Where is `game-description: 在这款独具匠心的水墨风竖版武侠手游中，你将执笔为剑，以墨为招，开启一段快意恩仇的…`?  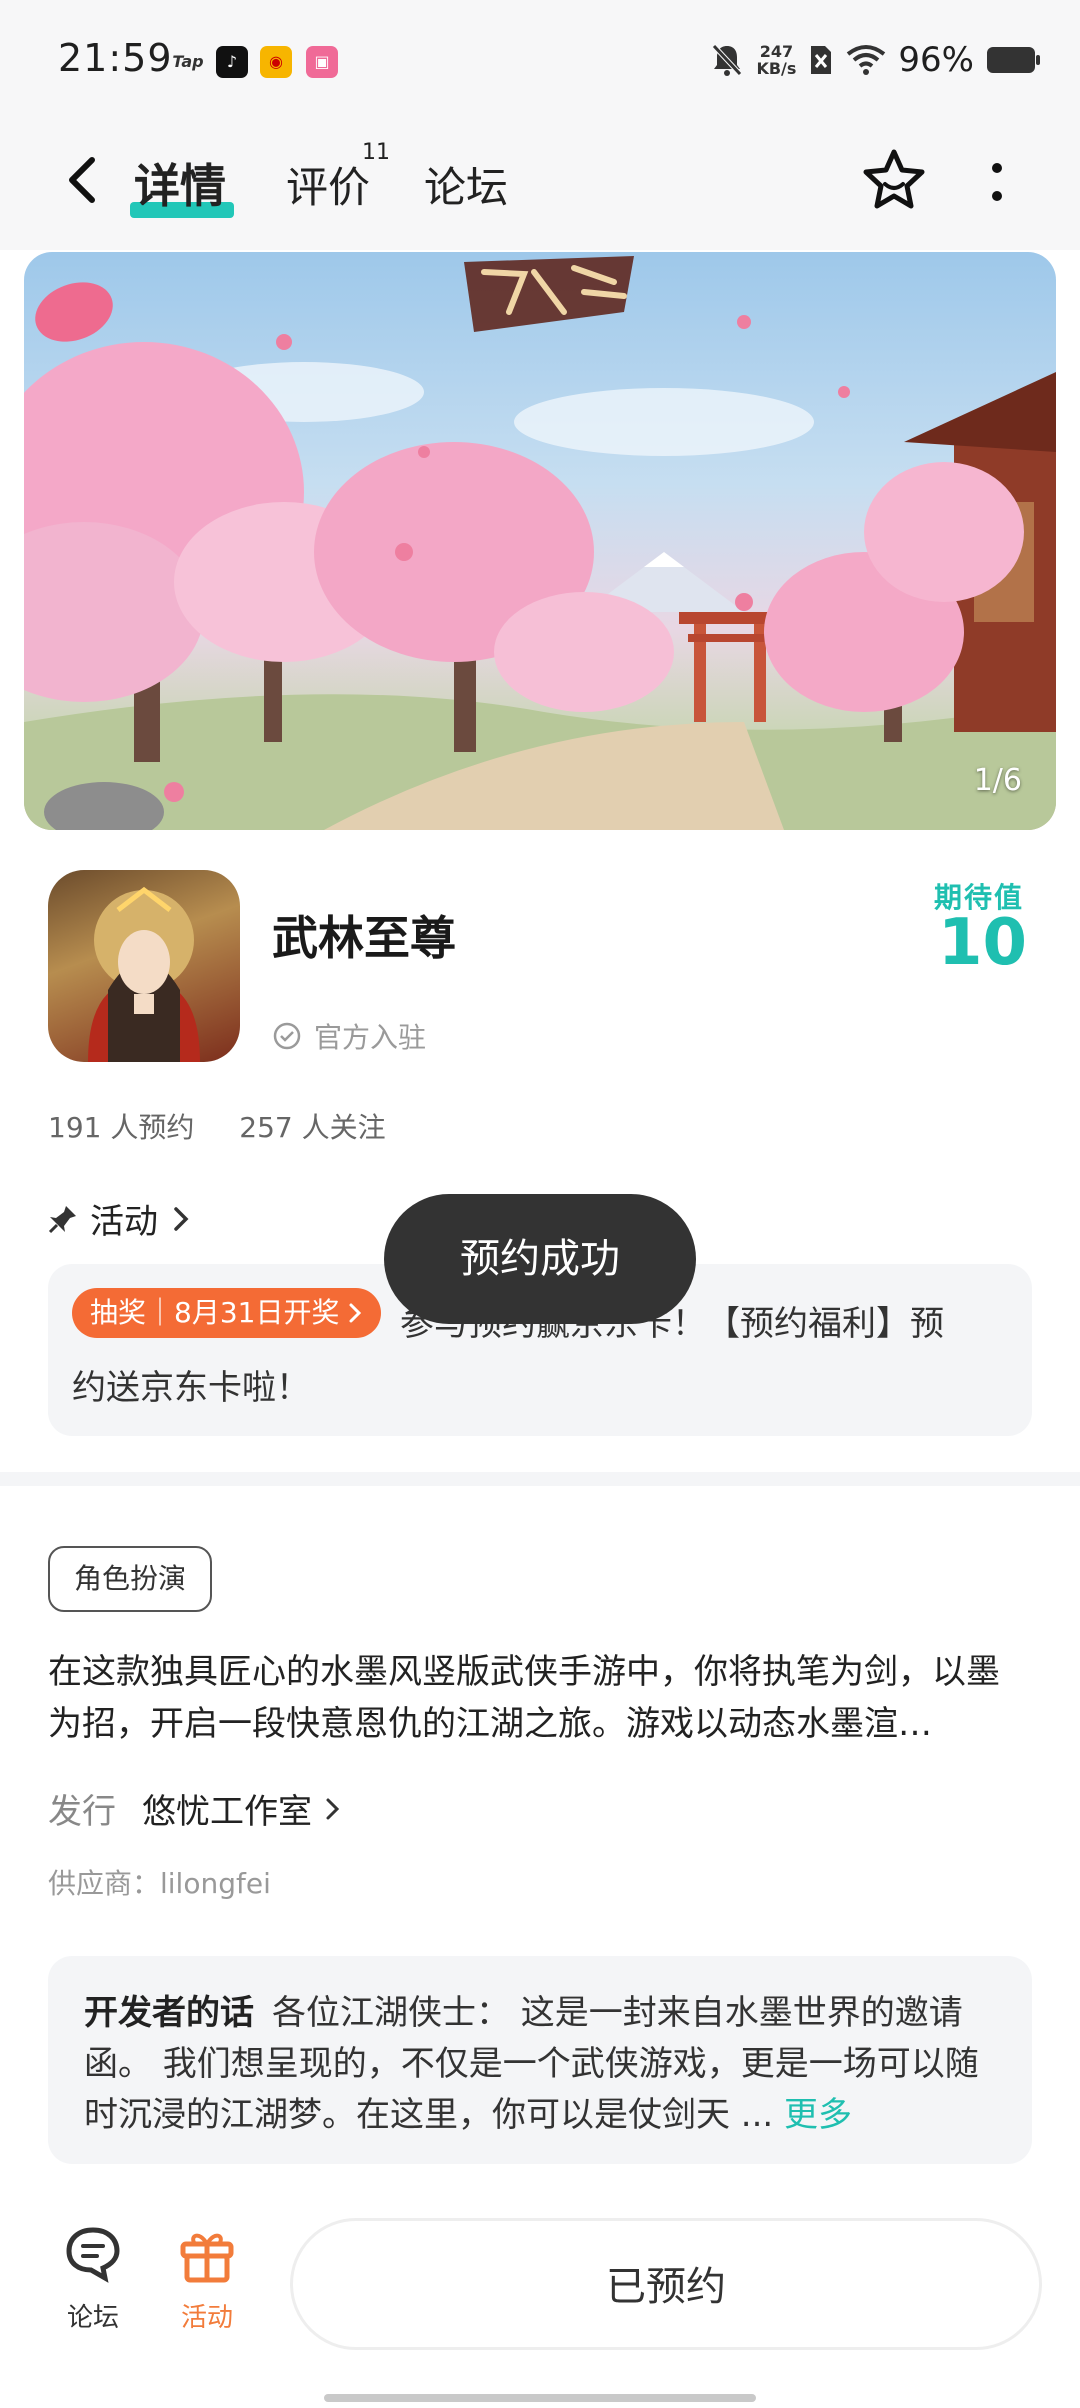 game-description: 在这款独具匠心的水墨风竖版武侠手游中，你将执笔为剑，以墨为招，开启一段快意恩仇的… is located at coordinates (540, 1698).